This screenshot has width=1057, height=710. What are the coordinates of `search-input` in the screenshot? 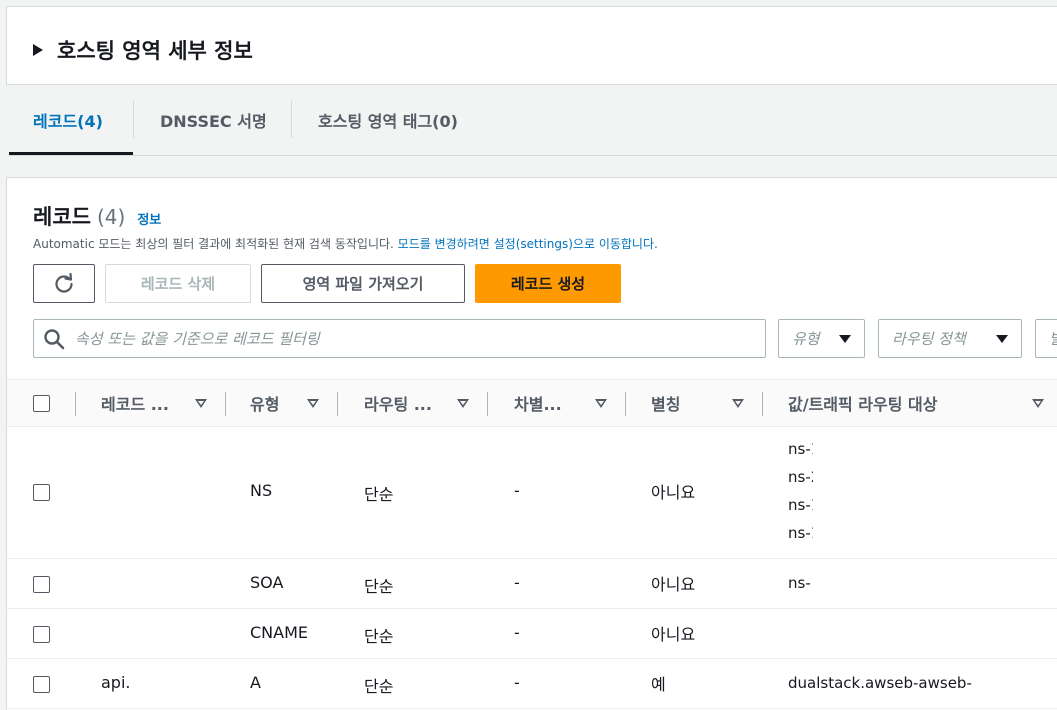 It's located at (400, 338).